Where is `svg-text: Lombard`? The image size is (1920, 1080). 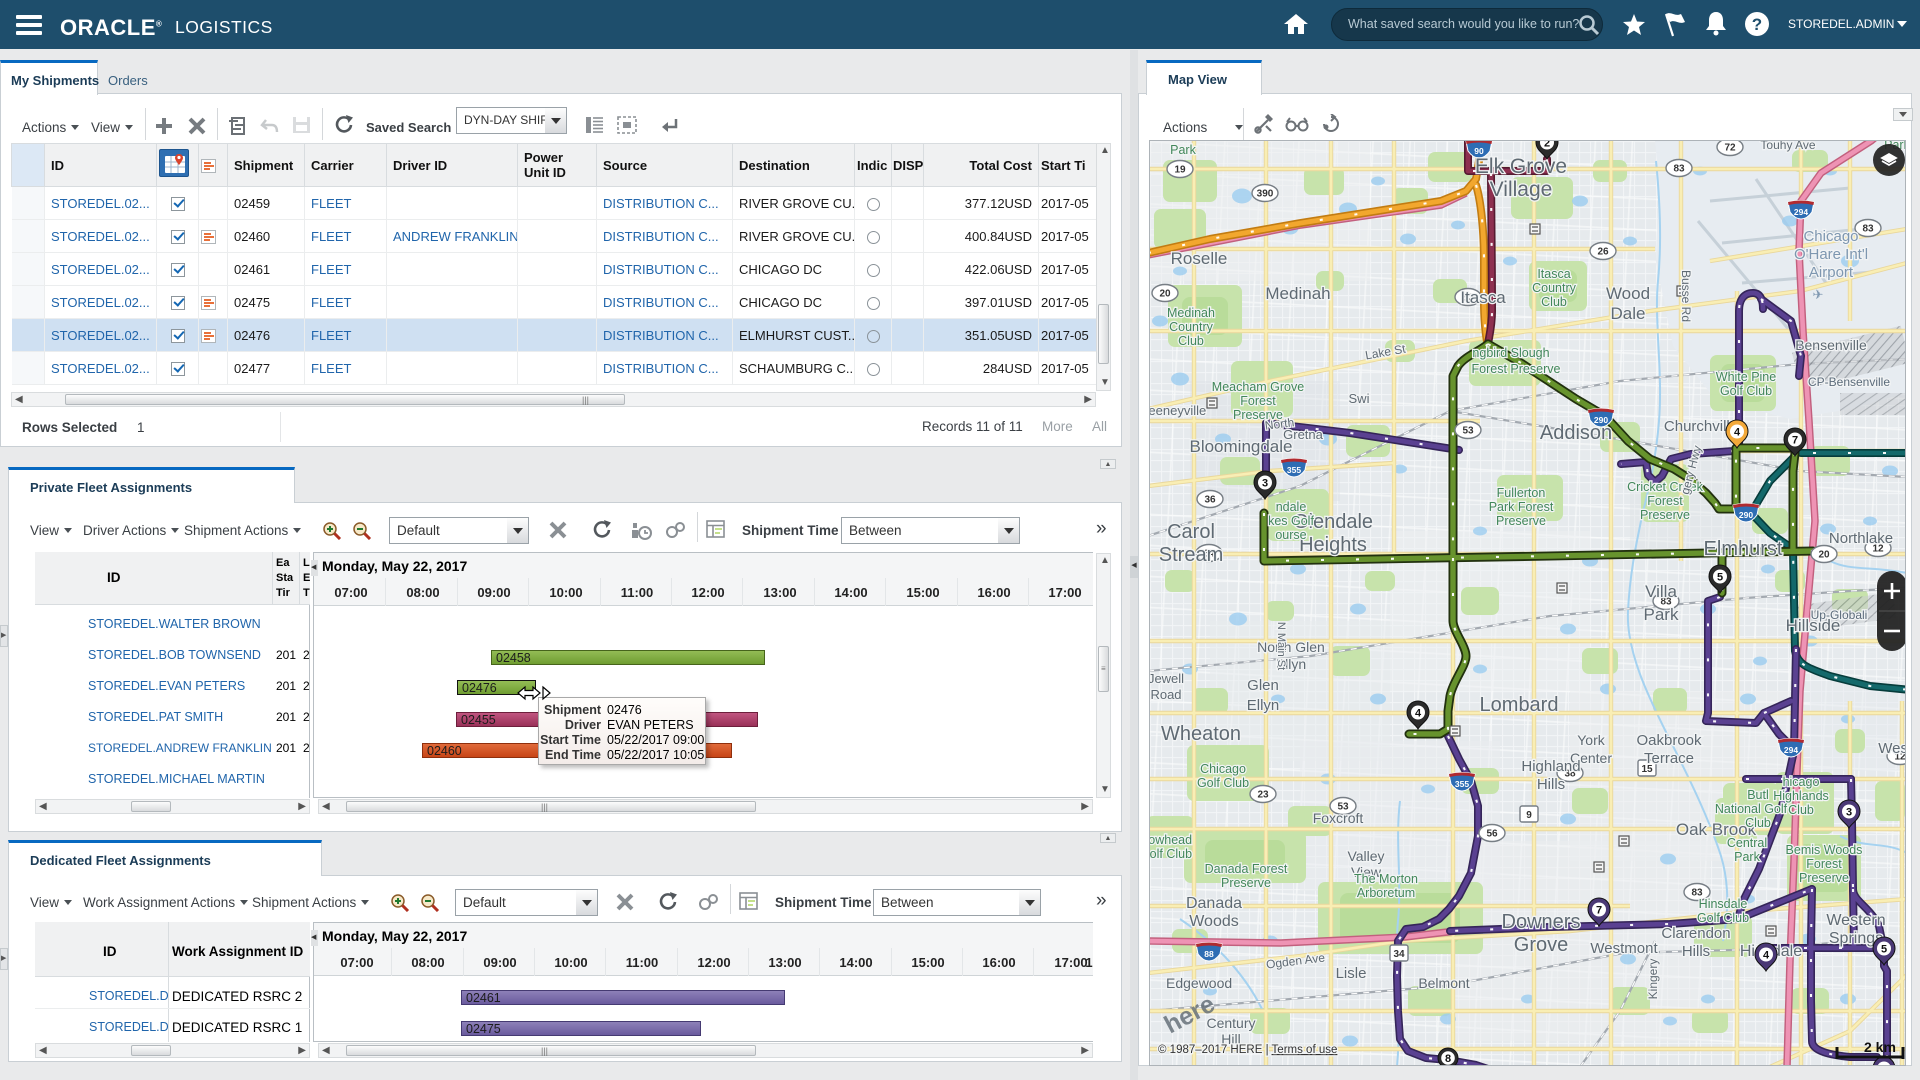
svg-text: Lombard is located at coordinates (1519, 705).